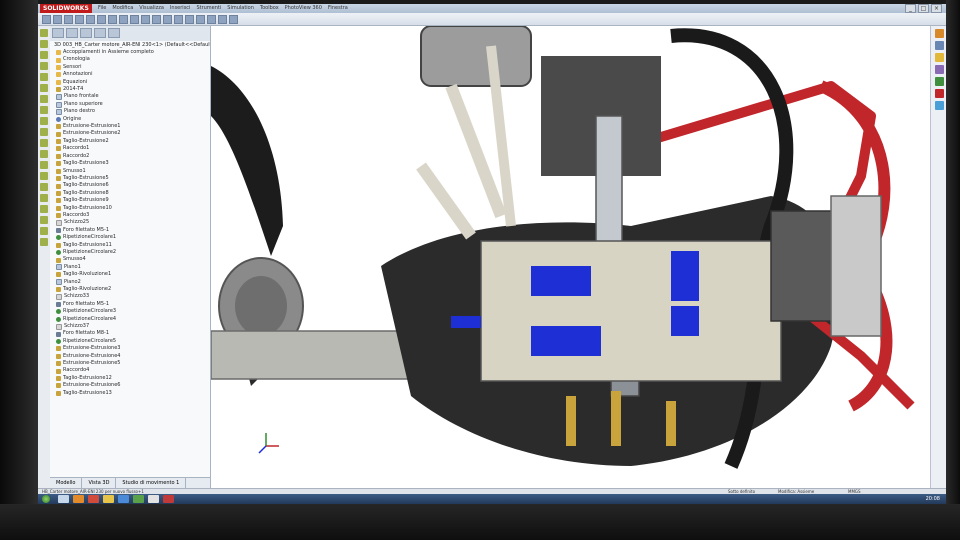 This screenshot has width=960, height=540. Describe the element at coordinates (180, 8) in the screenshot. I see `menu-item-inserisci: Inserisci` at that location.